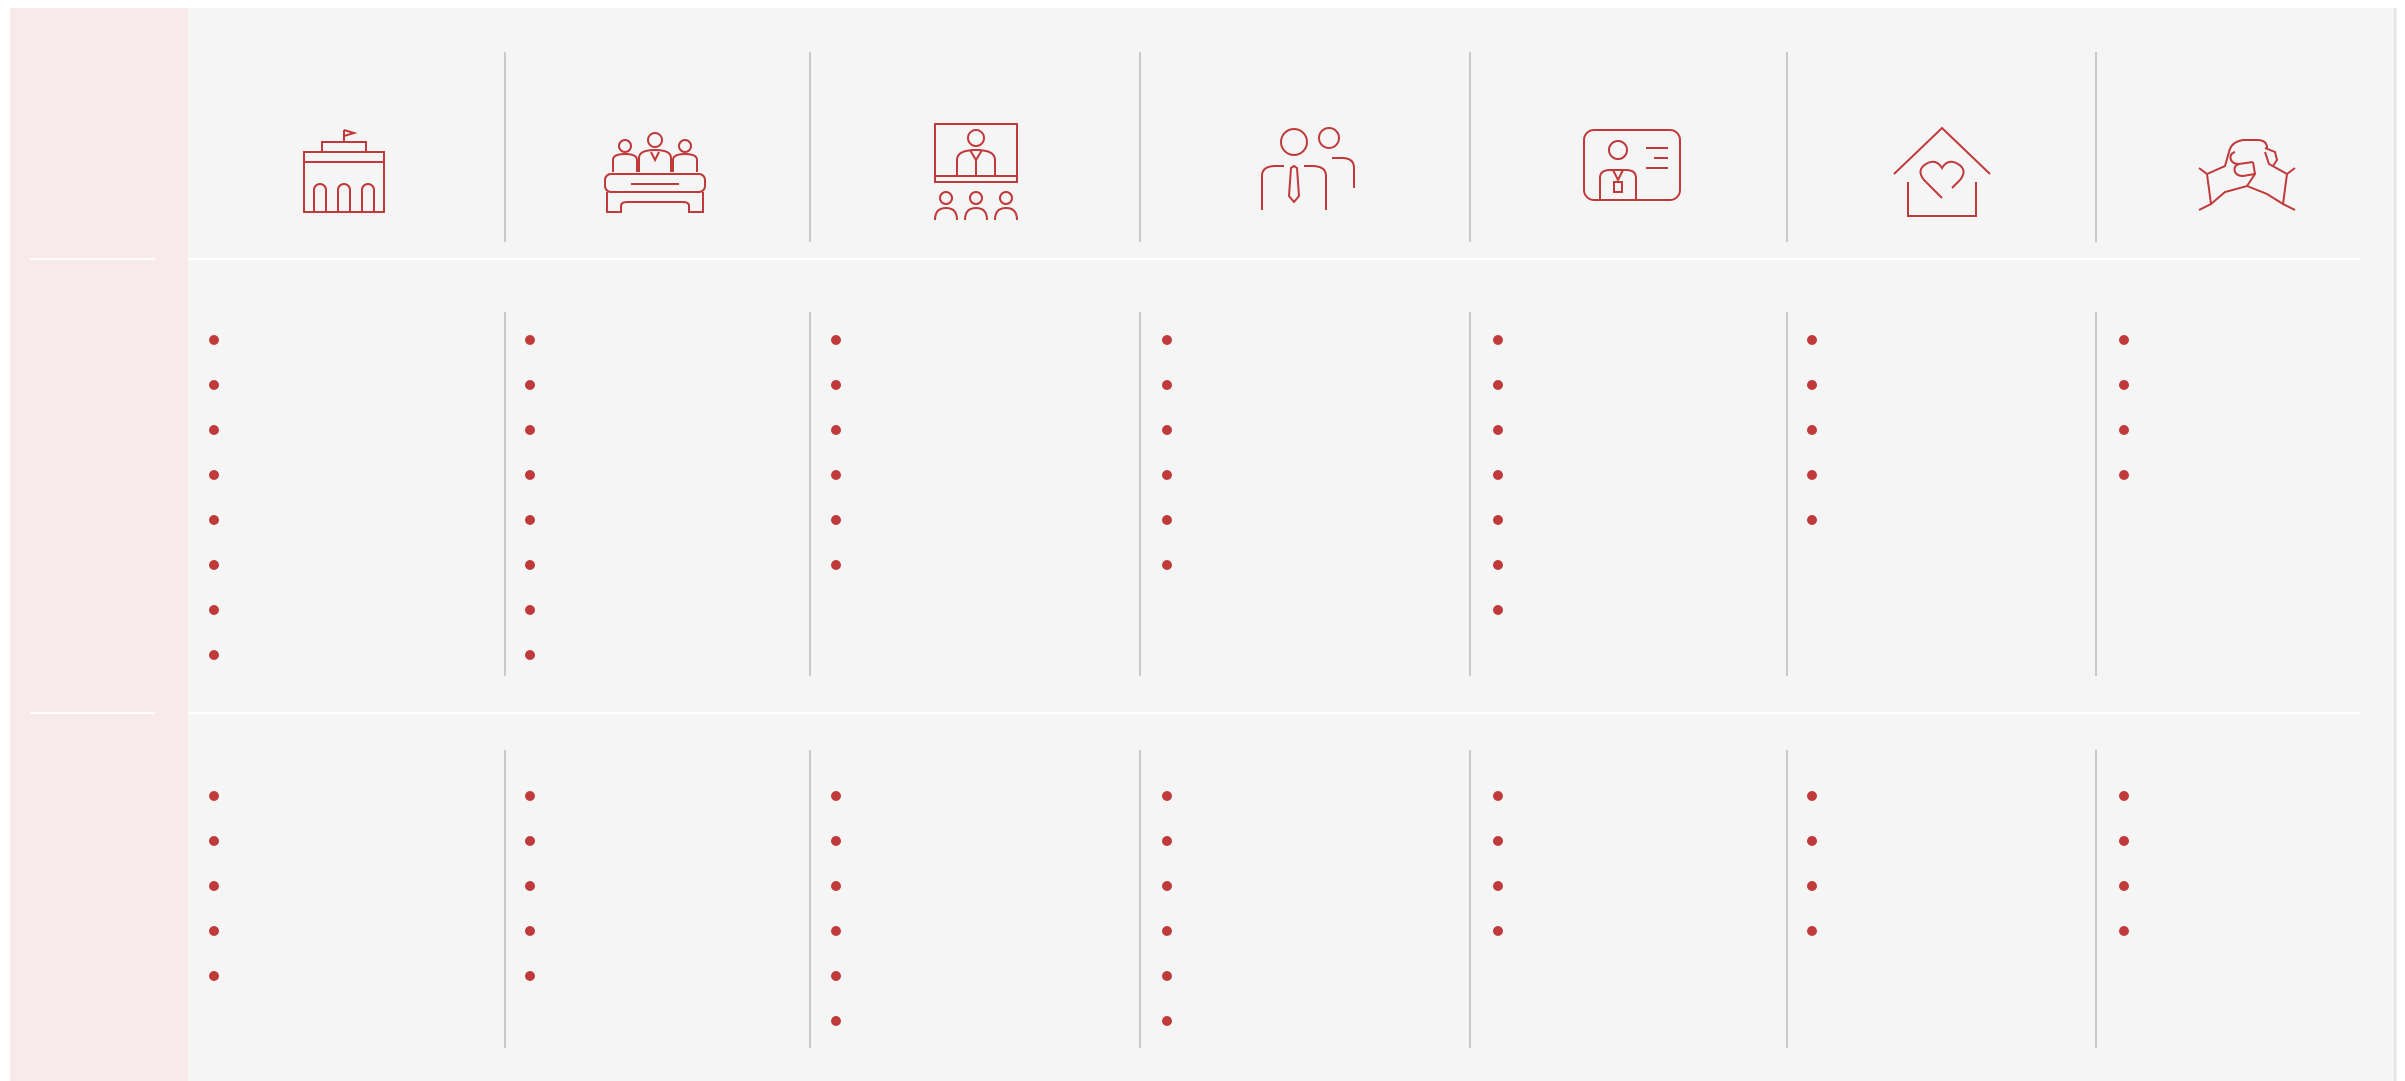 This screenshot has height=1081, width=2405. Describe the element at coordinates (976, 172) in the screenshot. I see `presentation-screen-icon` at that location.